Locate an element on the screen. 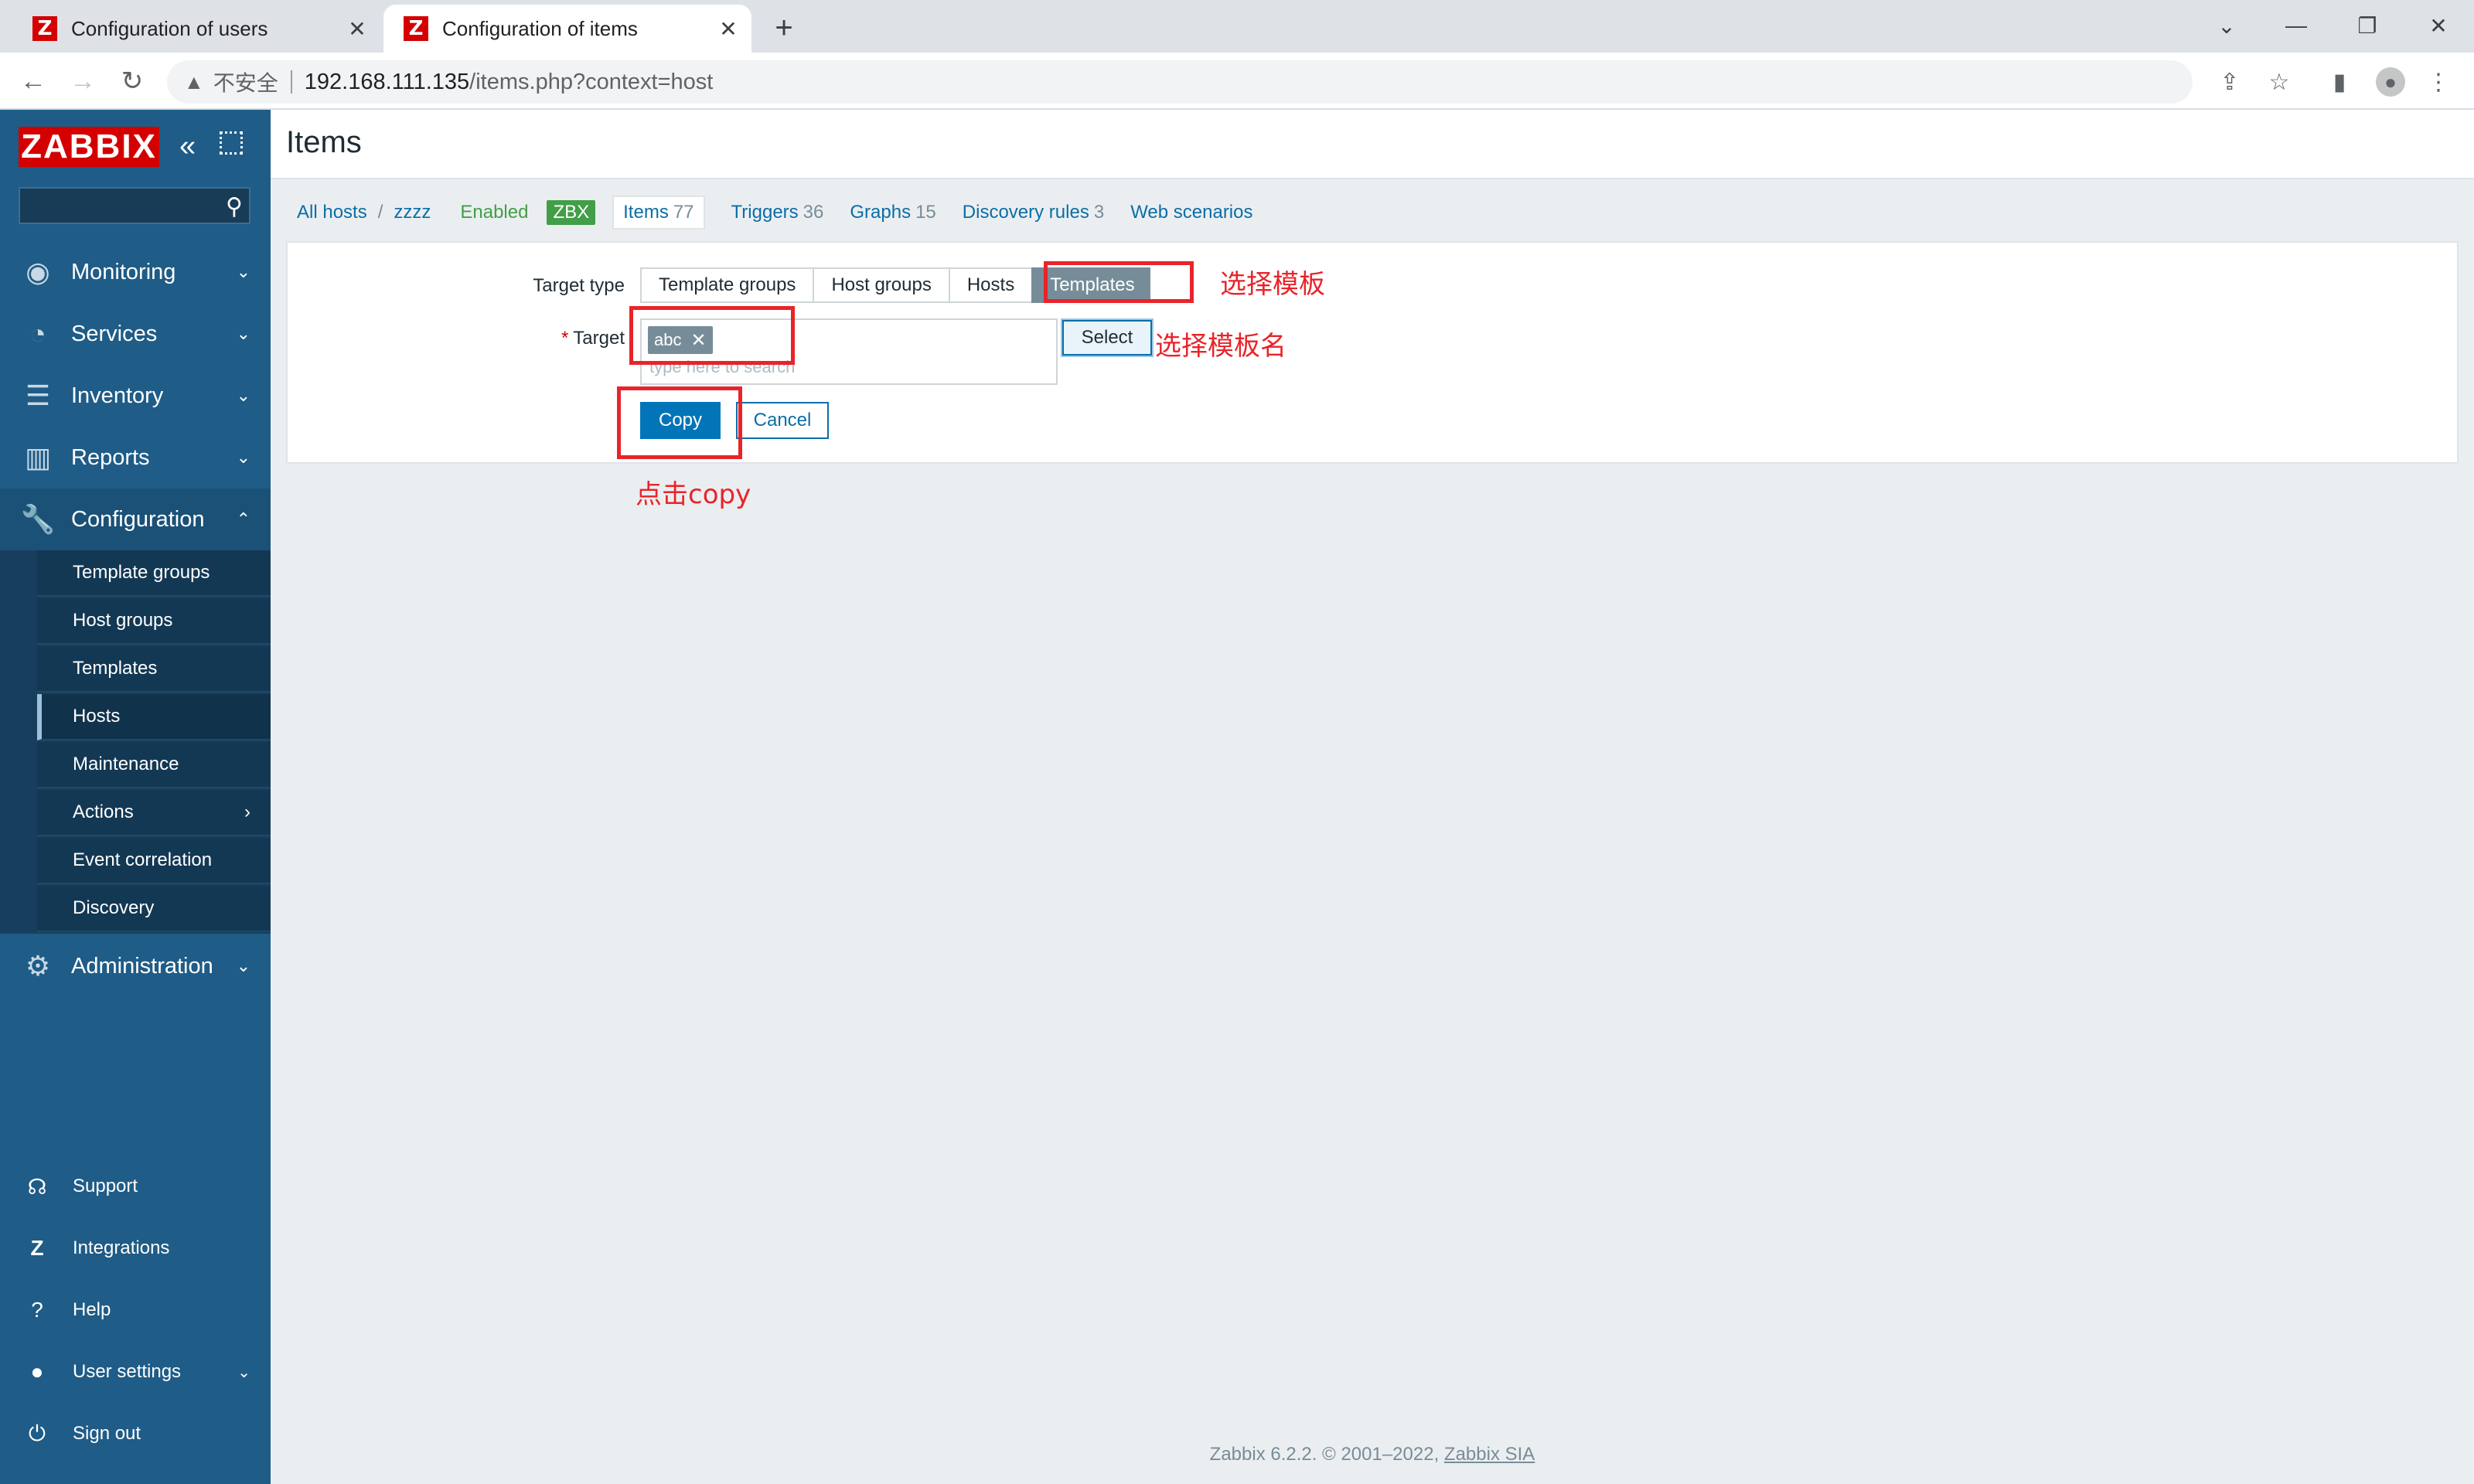  target-type-hosts: Hosts is located at coordinates (991, 285).